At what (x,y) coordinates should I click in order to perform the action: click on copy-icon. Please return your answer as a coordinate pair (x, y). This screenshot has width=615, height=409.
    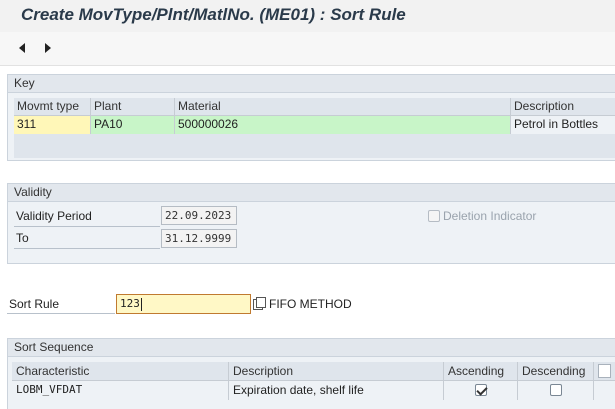
    Looking at the image, I should click on (259, 303).